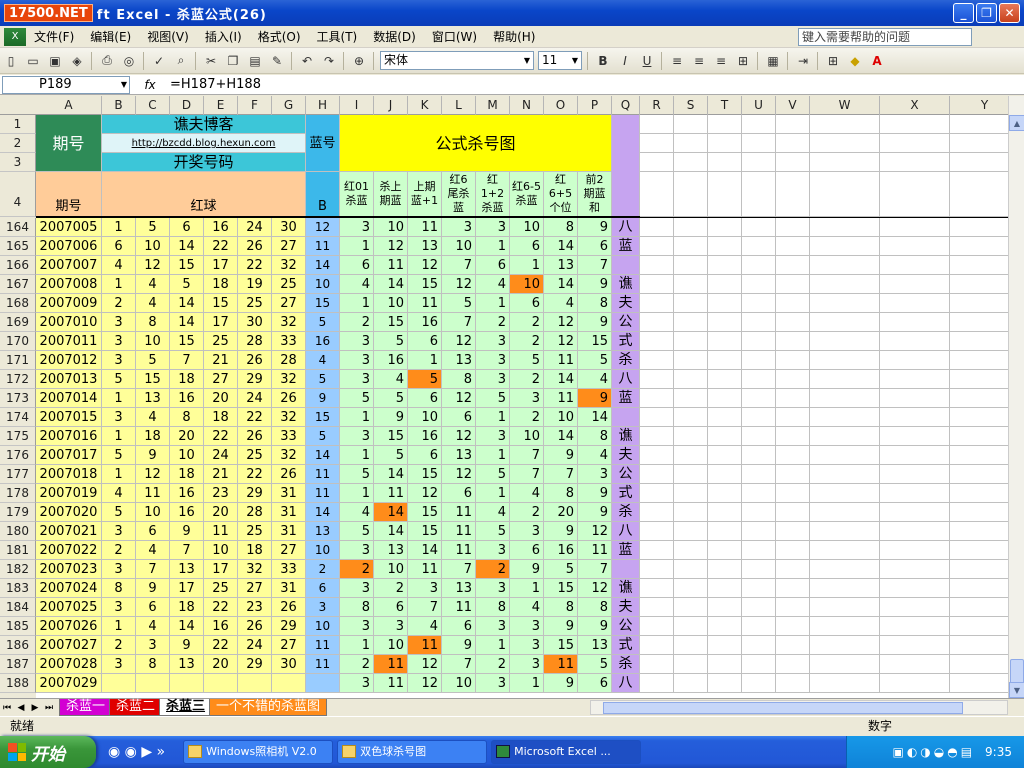 Image resolution: width=1024 pixels, height=768 pixels. I want to click on red-ball-cell: 29, so click(289, 626).